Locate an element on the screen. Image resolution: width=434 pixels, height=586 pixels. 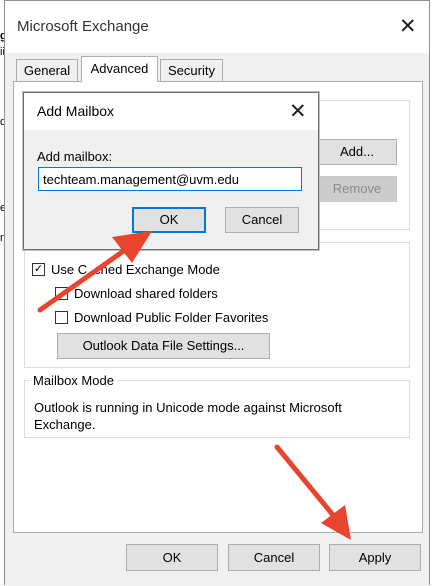
dialog-cancel-button: Cancel is located at coordinates (262, 220).